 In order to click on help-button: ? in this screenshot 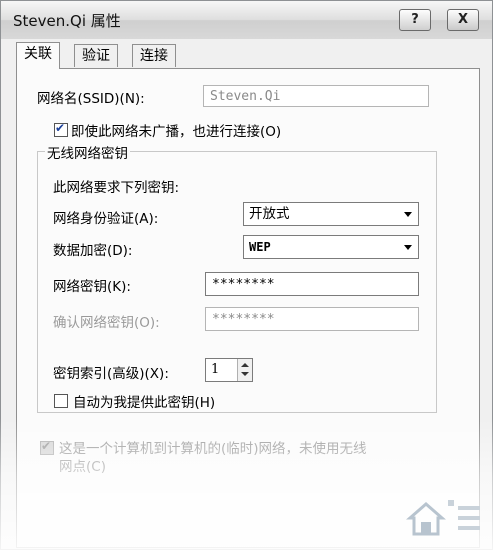, I will do `click(415, 20)`.